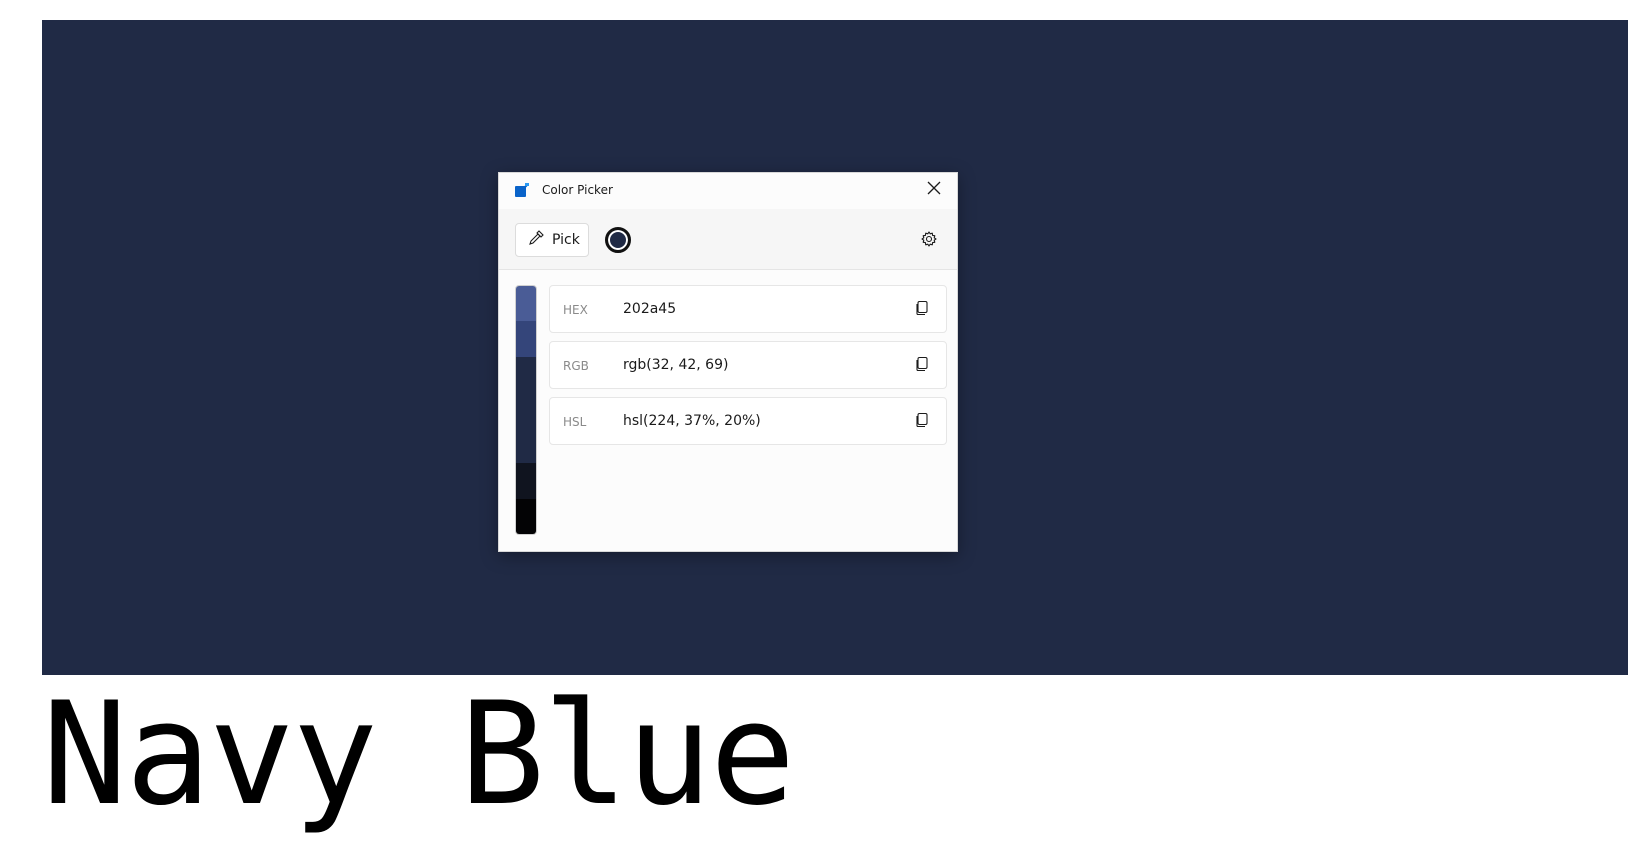 This screenshot has width=1641, height=844. I want to click on gear-icon, so click(929, 241).